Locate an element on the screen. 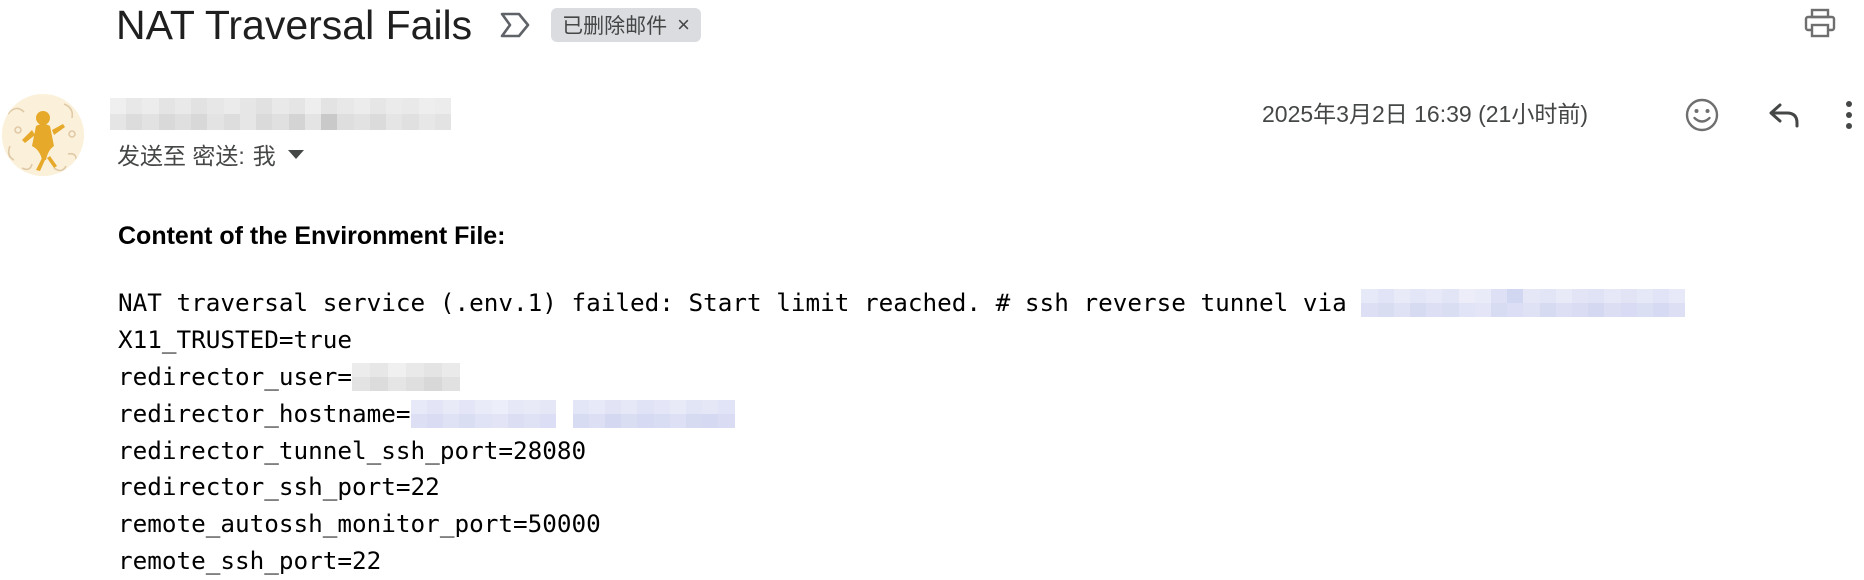 The height and width of the screenshot is (580, 1864). print-icon is located at coordinates (1820, 25).